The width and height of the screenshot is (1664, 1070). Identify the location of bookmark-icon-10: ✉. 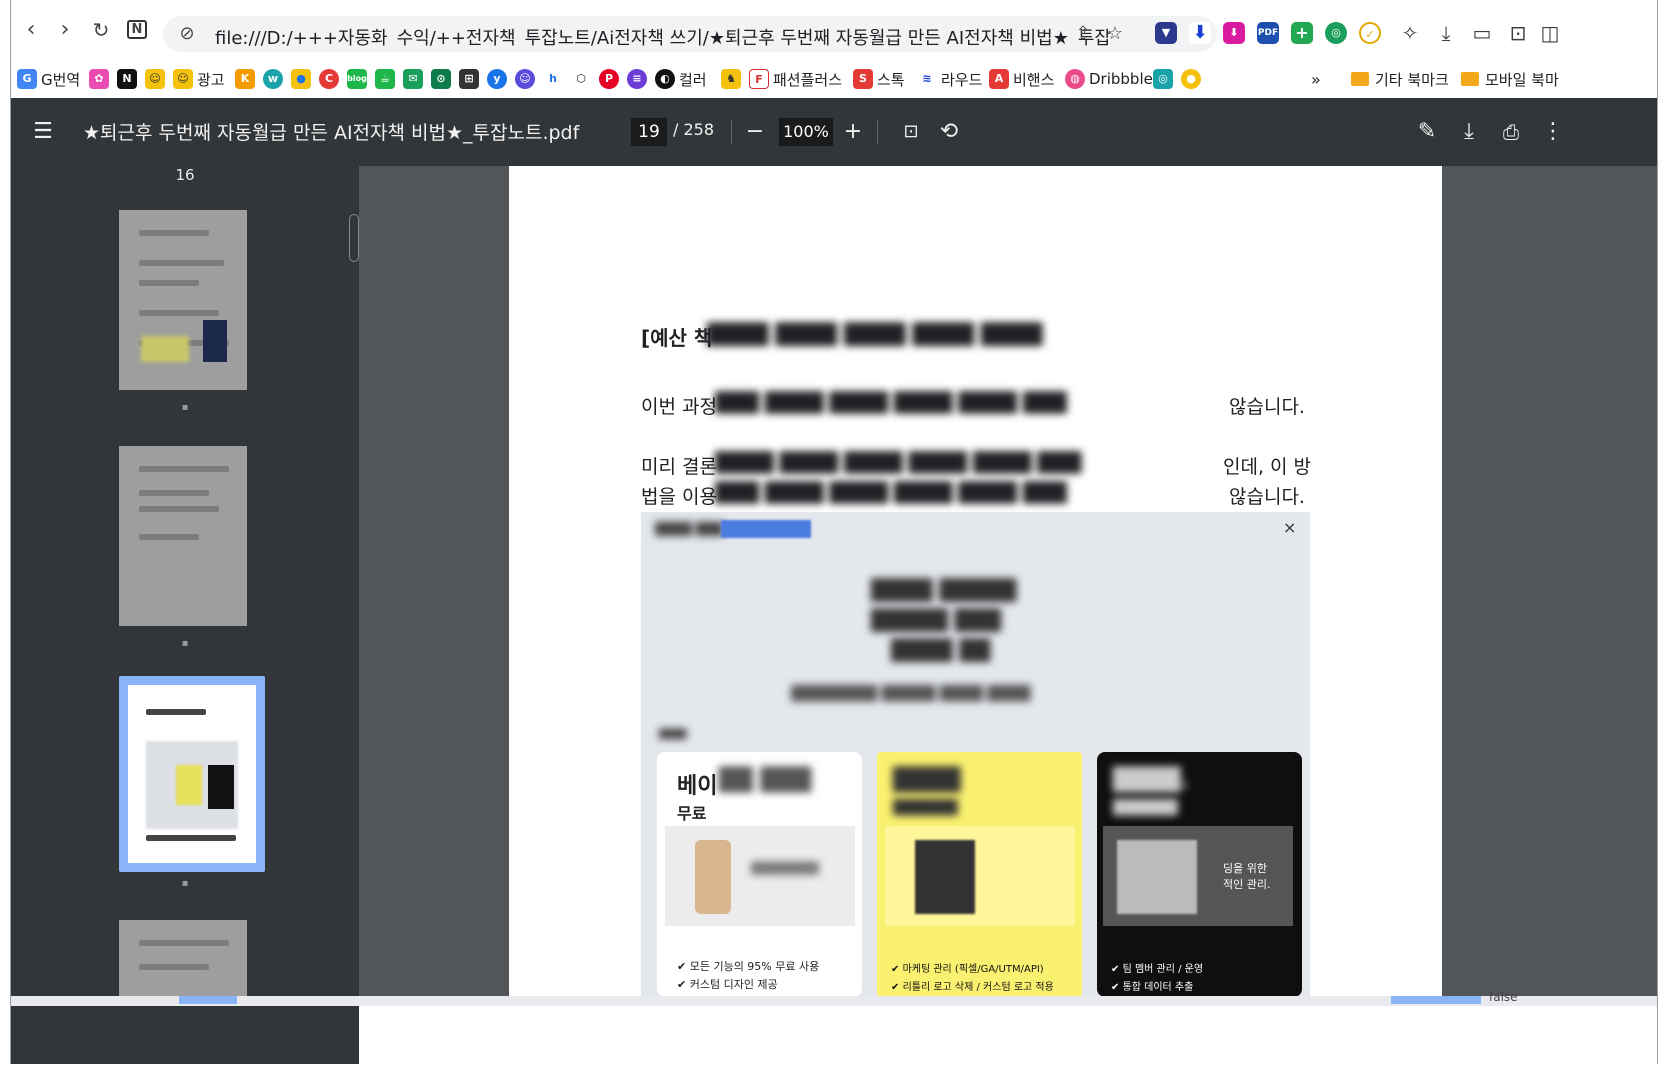
(415, 79).